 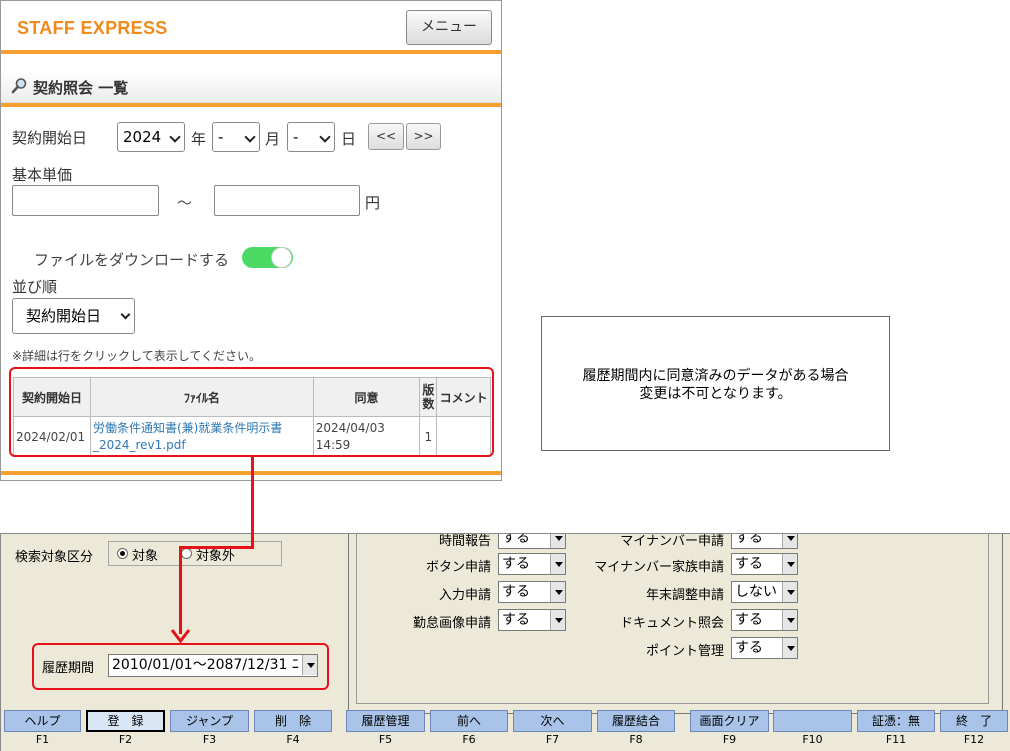 What do you see at coordinates (42, 721) in the screenshot?
I see `f1-help-button: ヘルプ` at bounding box center [42, 721].